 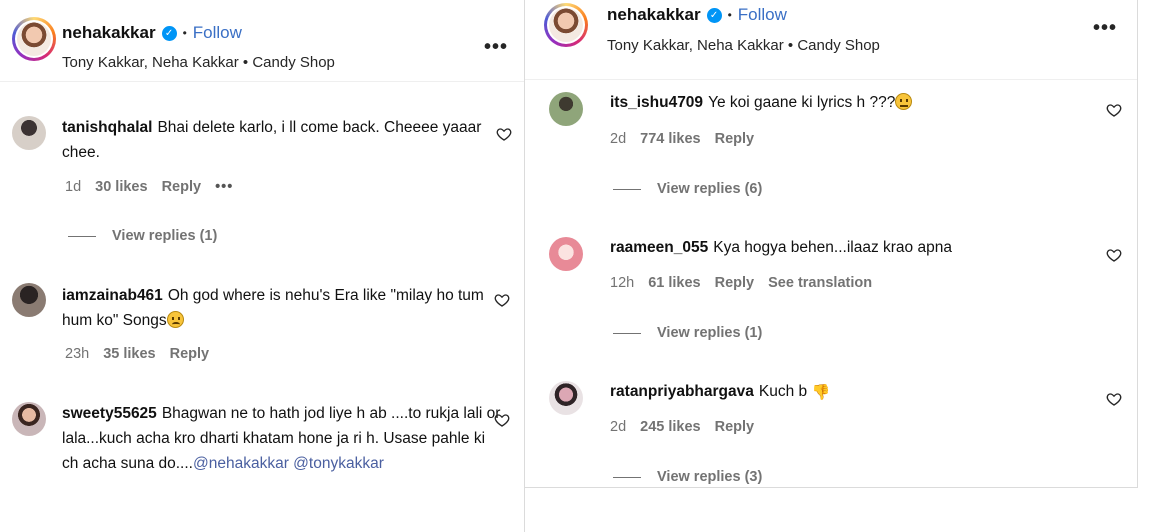 I want to click on comment-meta: 12h 61 likes Reply See translation, so click(x=741, y=283).